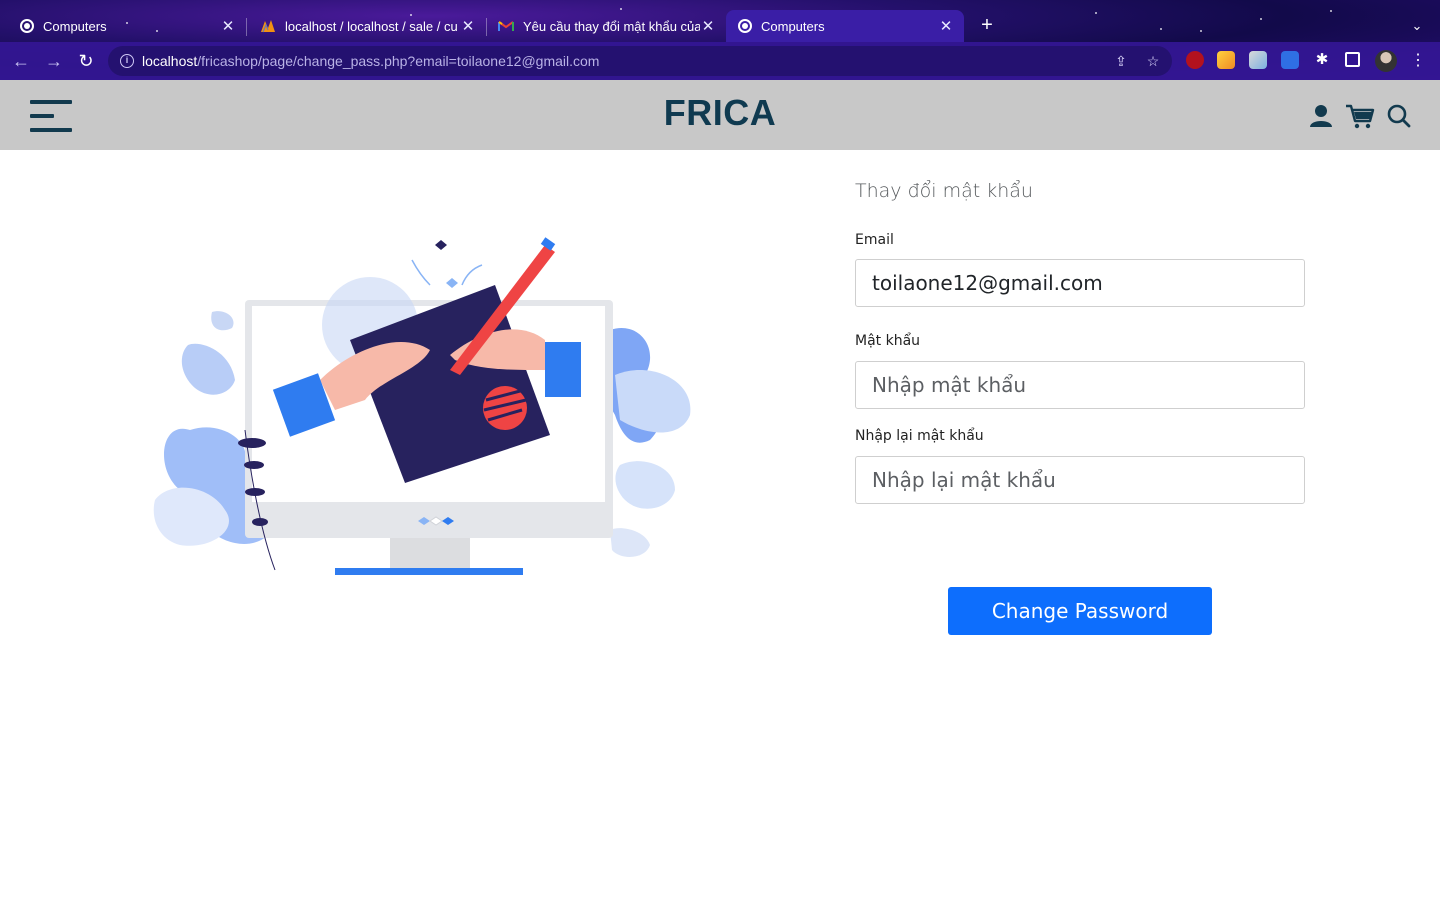  Describe the element at coordinates (1121, 61) in the screenshot. I see `share-icon: ⇪` at that location.